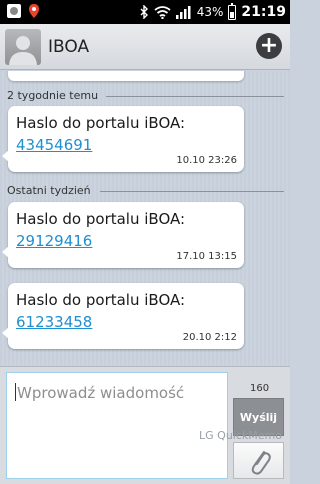 Image resolution: width=320 pixels, height=484 pixels. I want to click on text-cursor, so click(15, 392).